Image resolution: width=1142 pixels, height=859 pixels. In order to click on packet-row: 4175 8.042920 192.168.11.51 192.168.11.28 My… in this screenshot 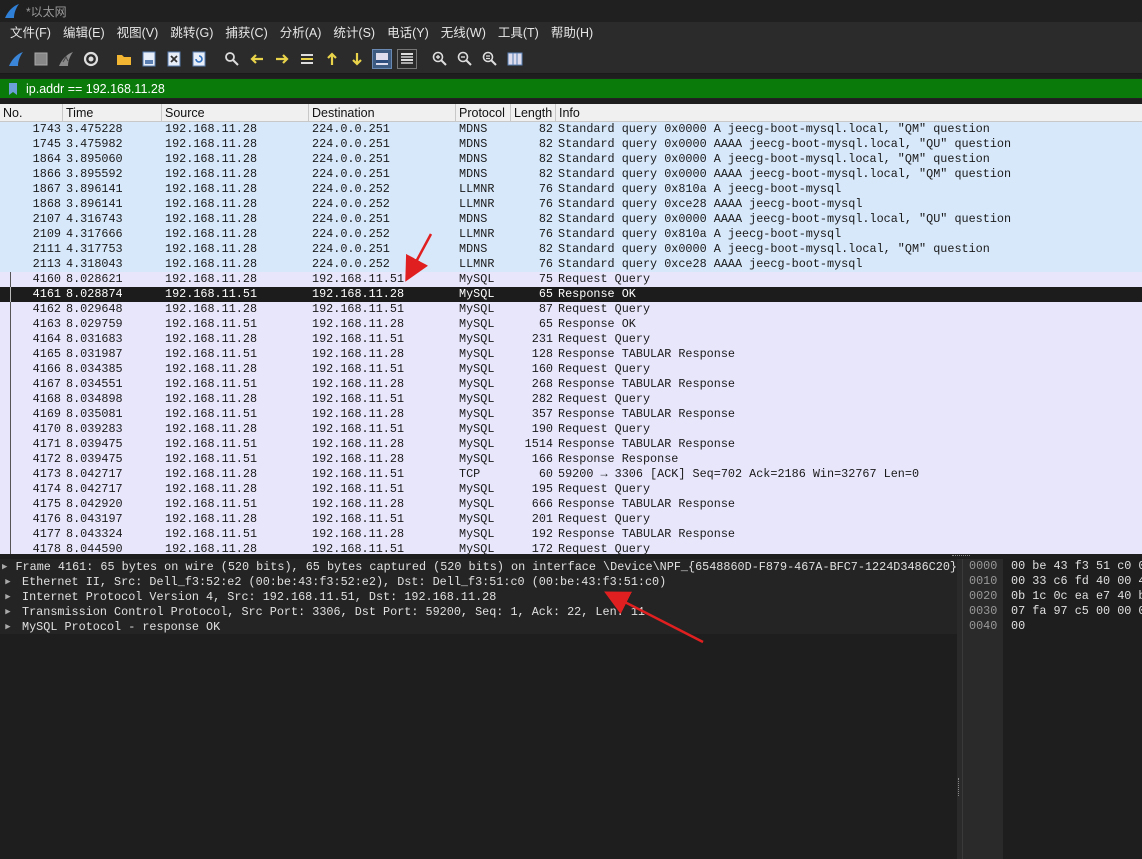, I will do `click(571, 504)`.